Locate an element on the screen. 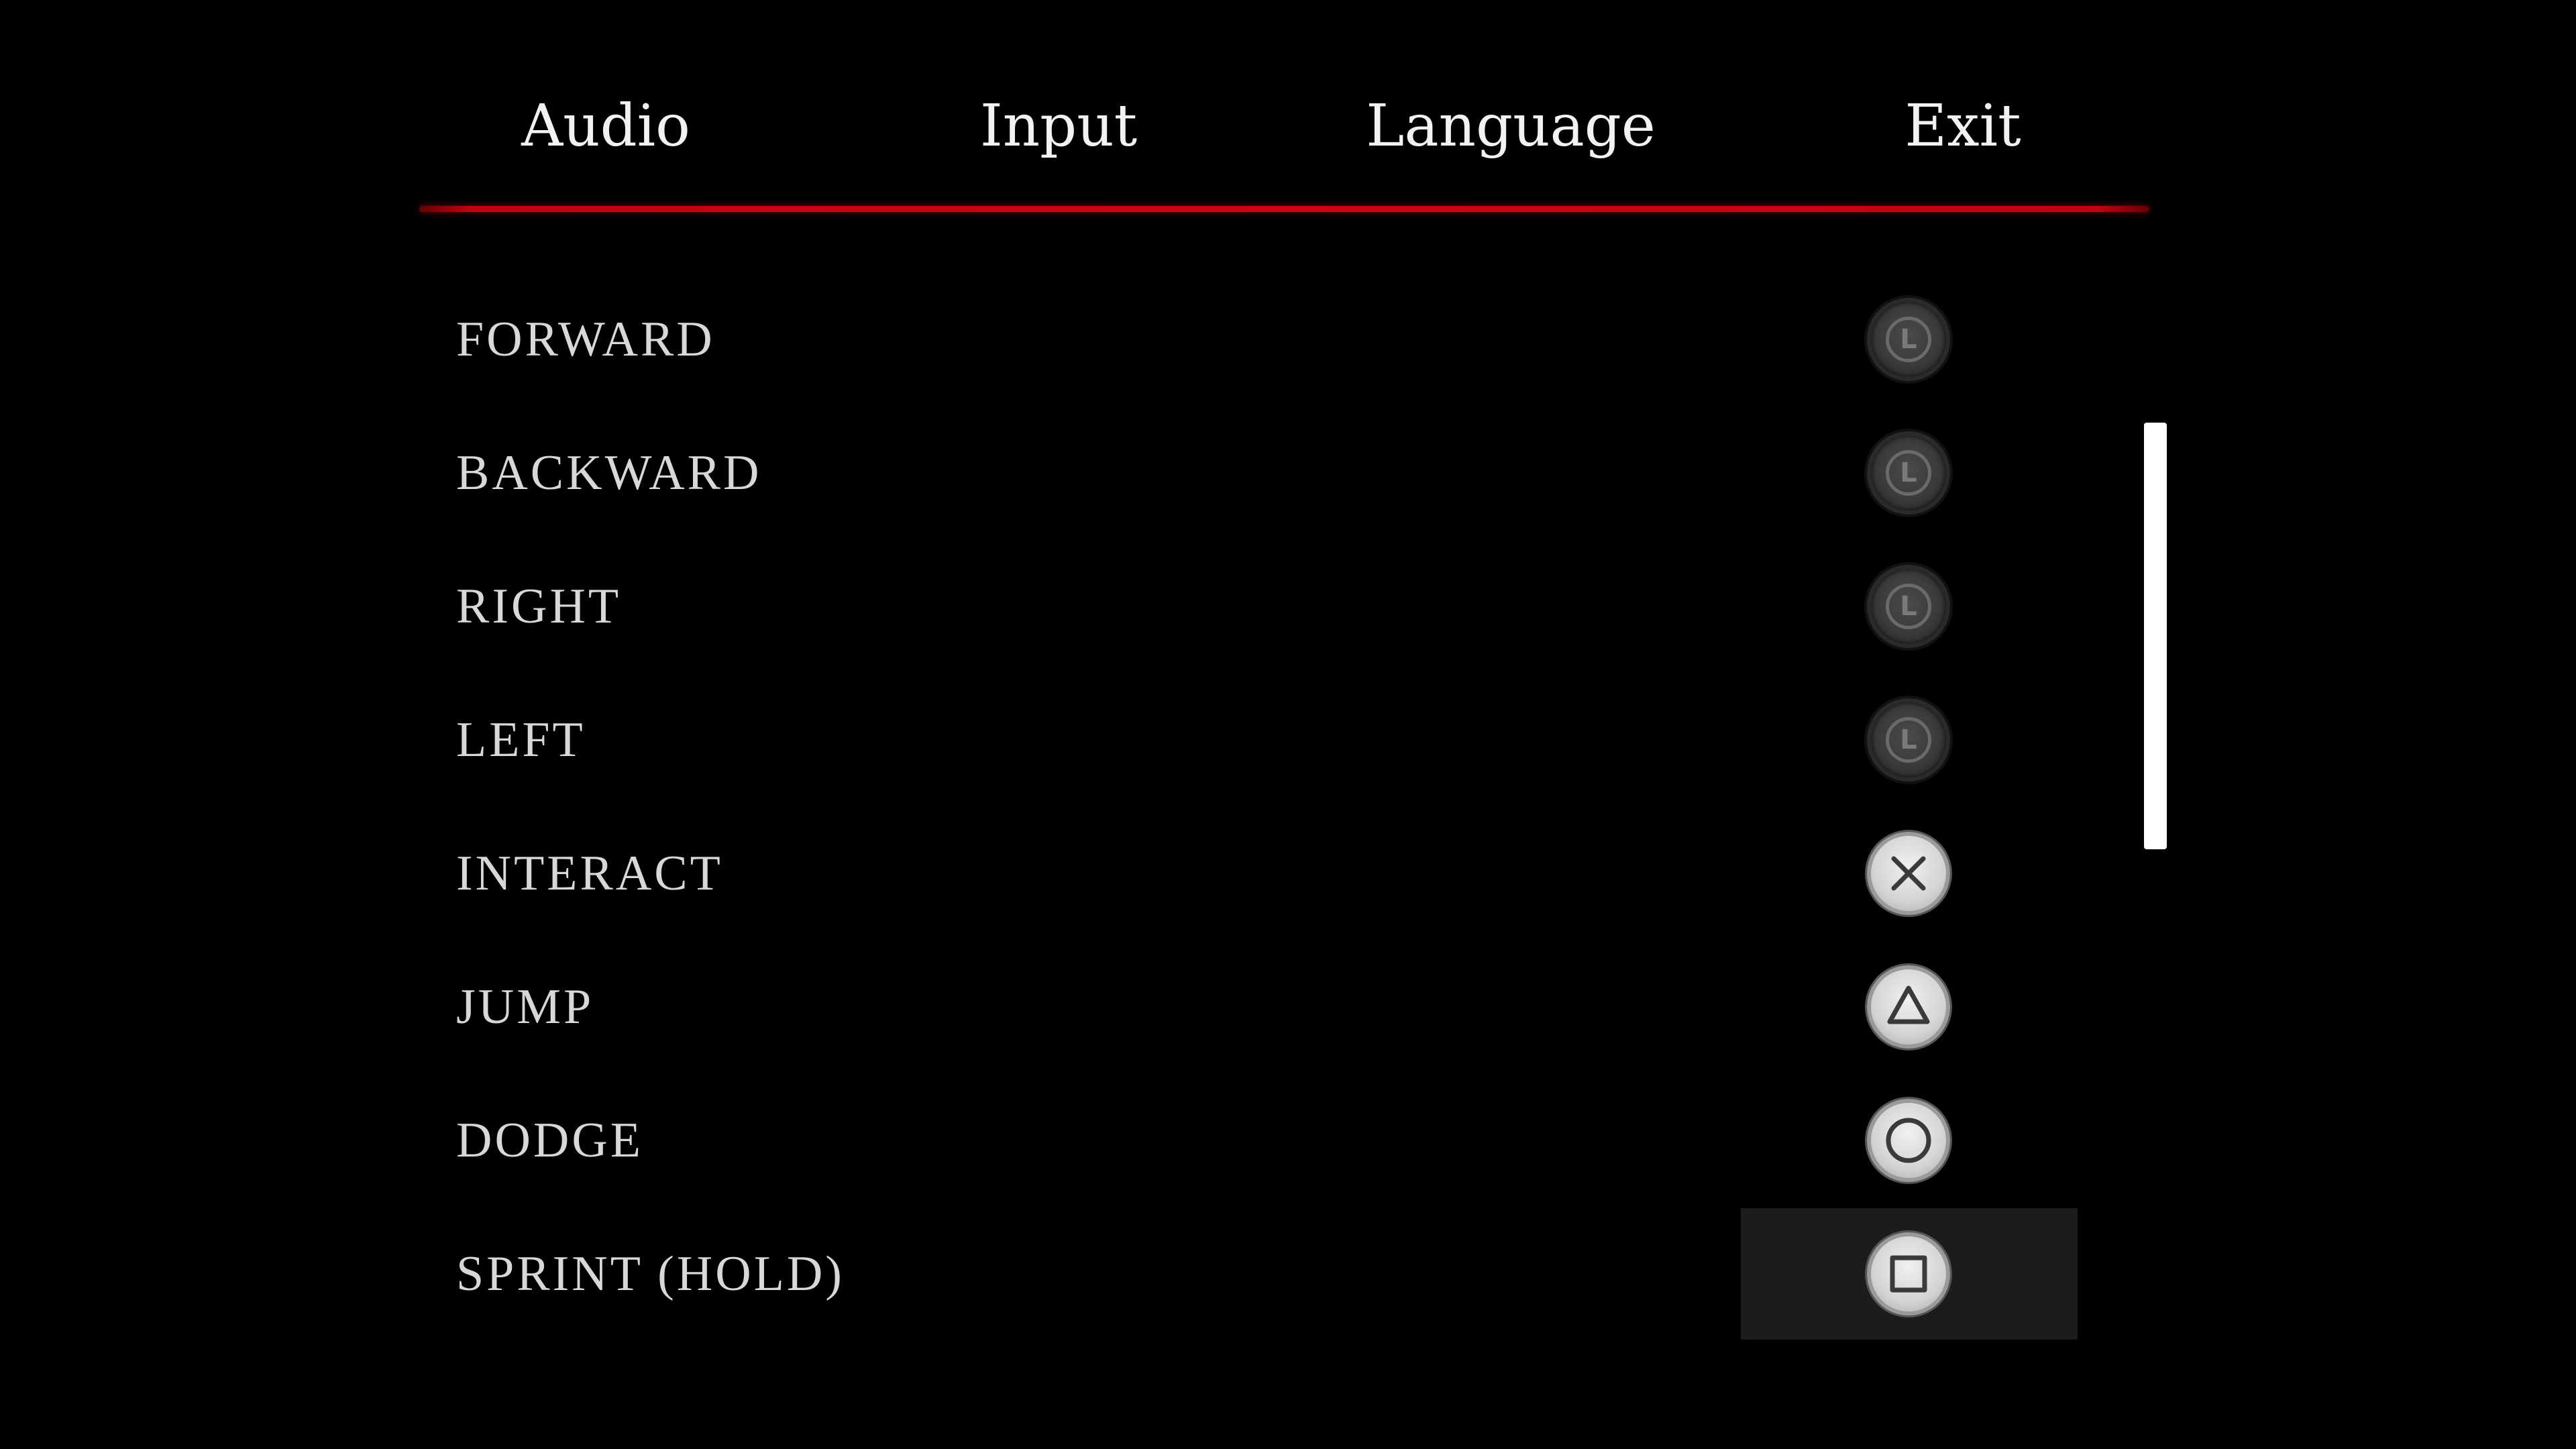 This screenshot has width=2576, height=1449. binding-action-label: JUMP is located at coordinates (525, 1006).